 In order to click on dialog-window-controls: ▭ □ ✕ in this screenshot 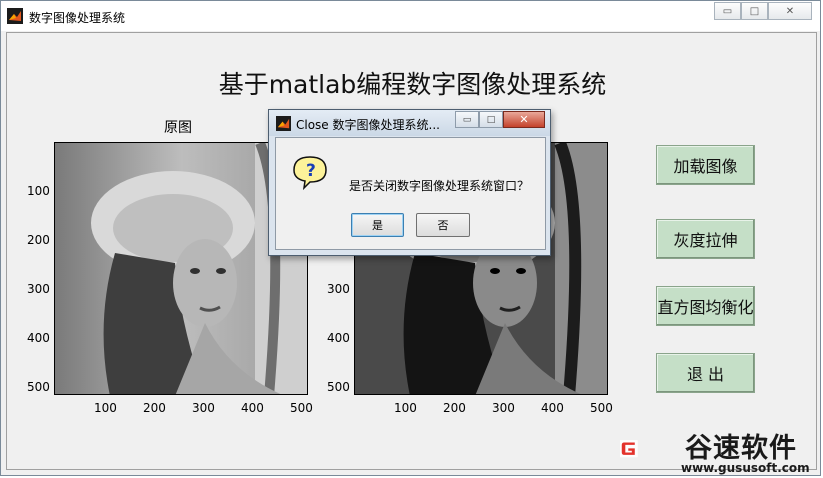, I will do `click(500, 119)`.